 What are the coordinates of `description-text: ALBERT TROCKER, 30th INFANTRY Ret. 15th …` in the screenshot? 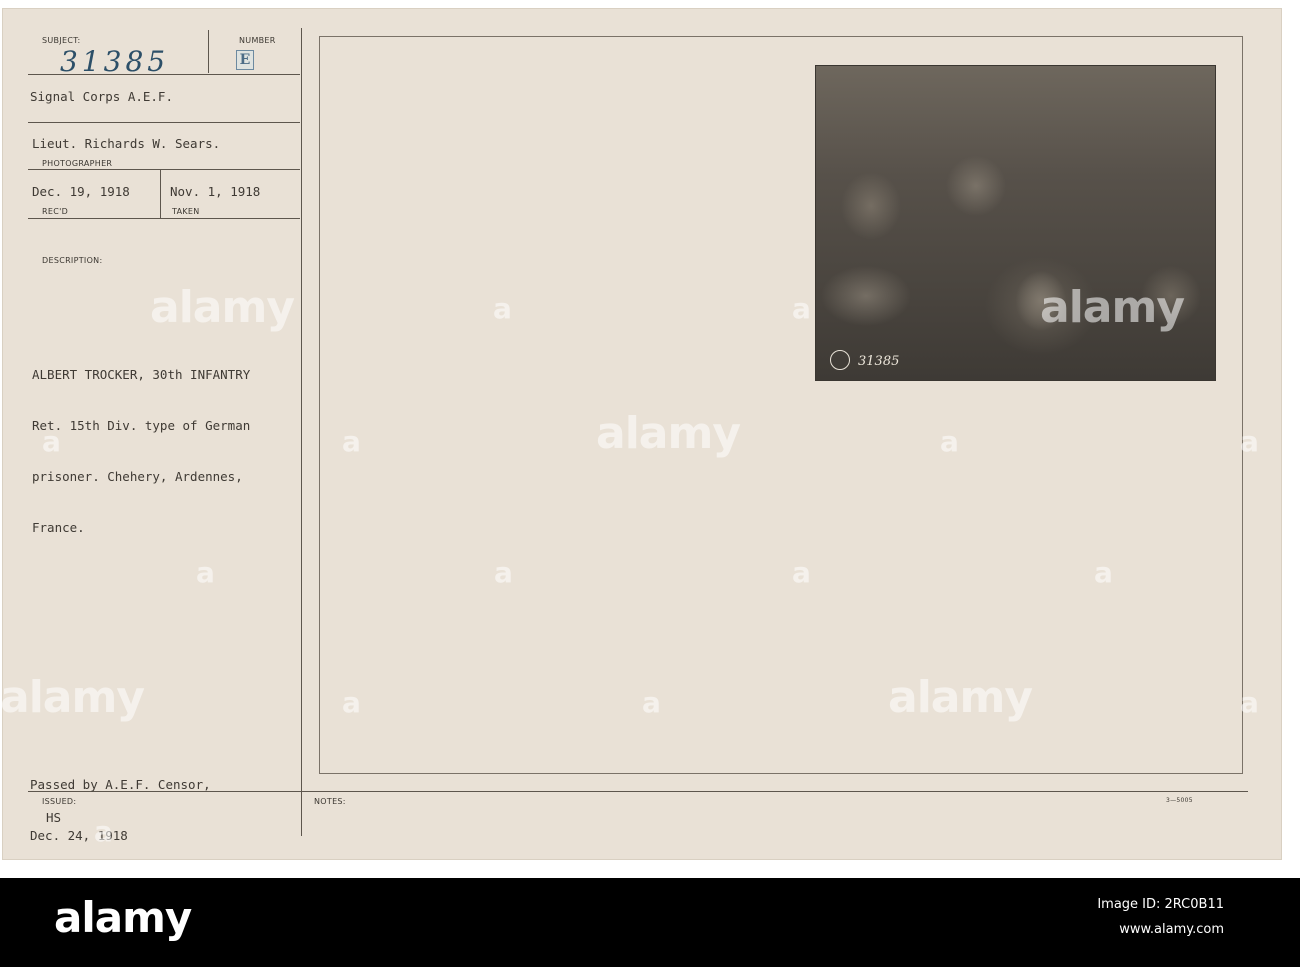 It's located at (141, 442).